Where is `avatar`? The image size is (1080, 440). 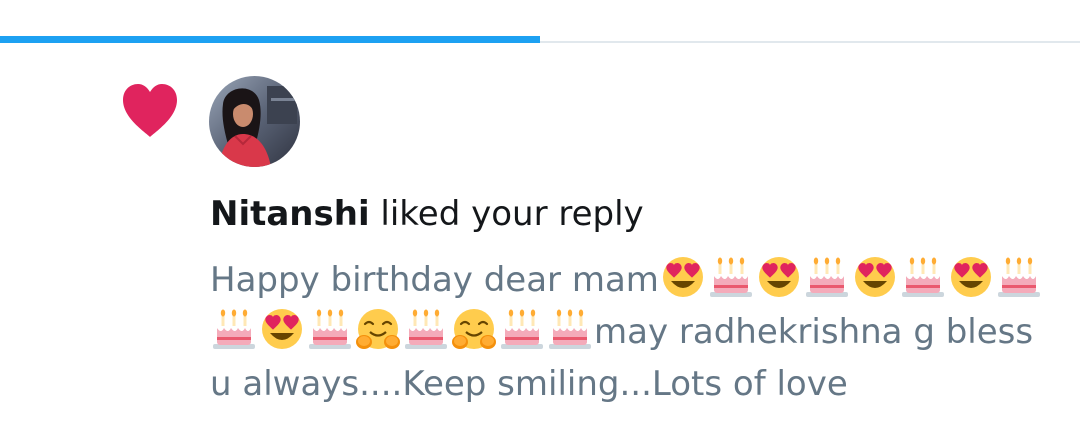 avatar is located at coordinates (254, 121).